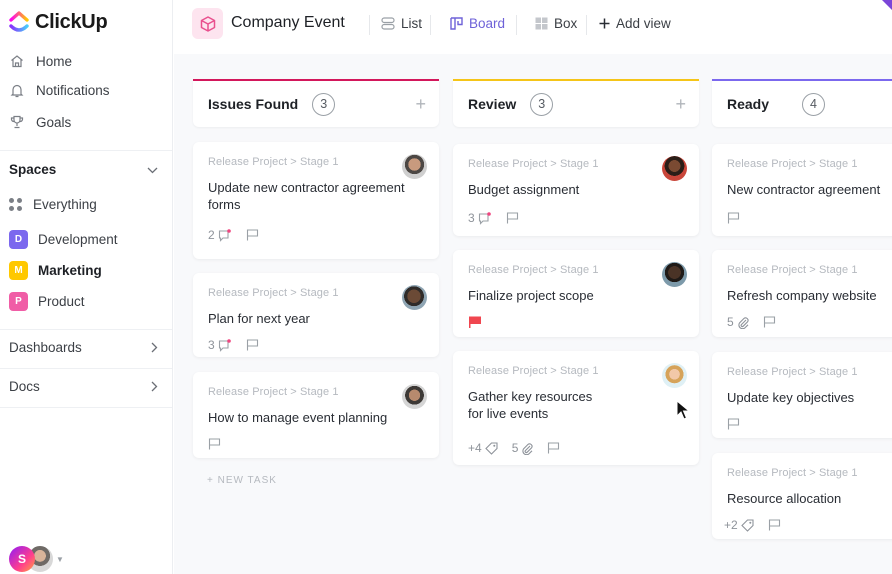 The height and width of the screenshot is (574, 892). What do you see at coordinates (556, 23) in the screenshot?
I see `tab-box: Box` at bounding box center [556, 23].